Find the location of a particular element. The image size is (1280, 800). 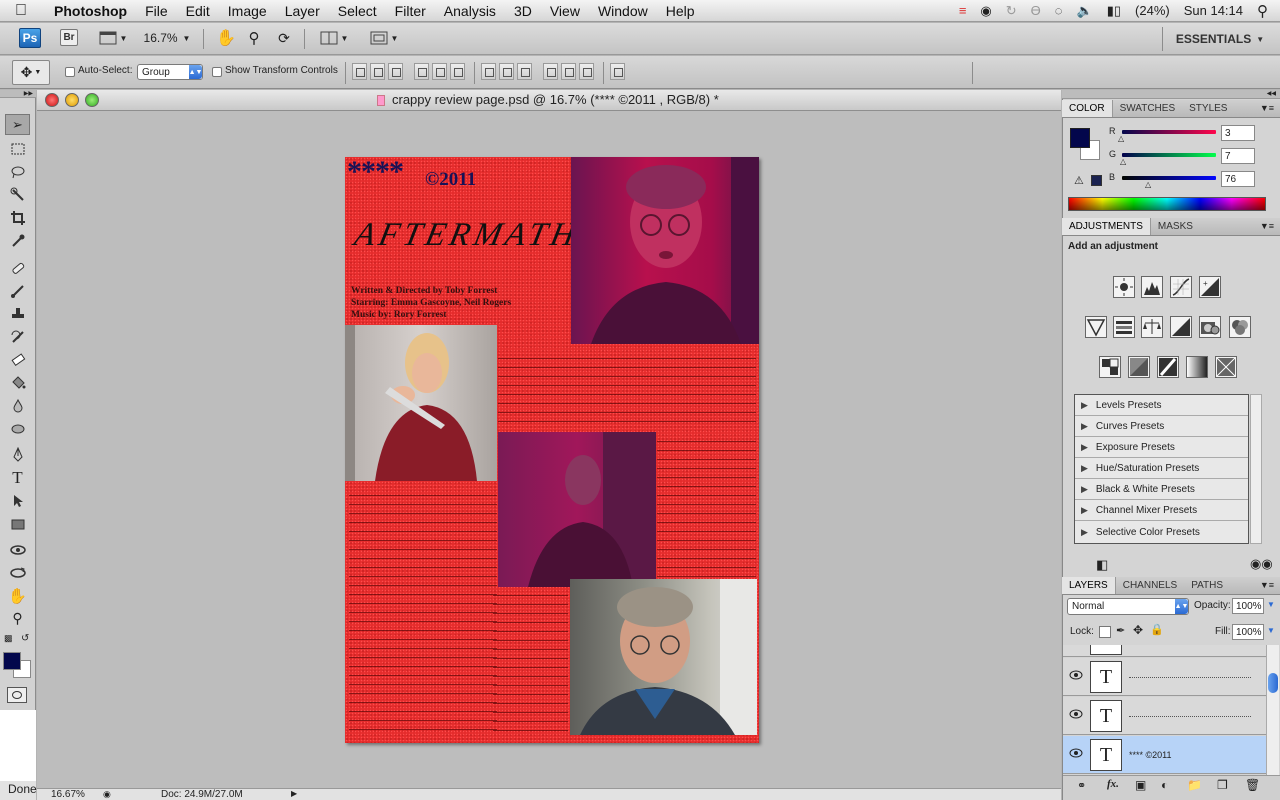

auto-align-layers-icon is located at coordinates (617, 71).